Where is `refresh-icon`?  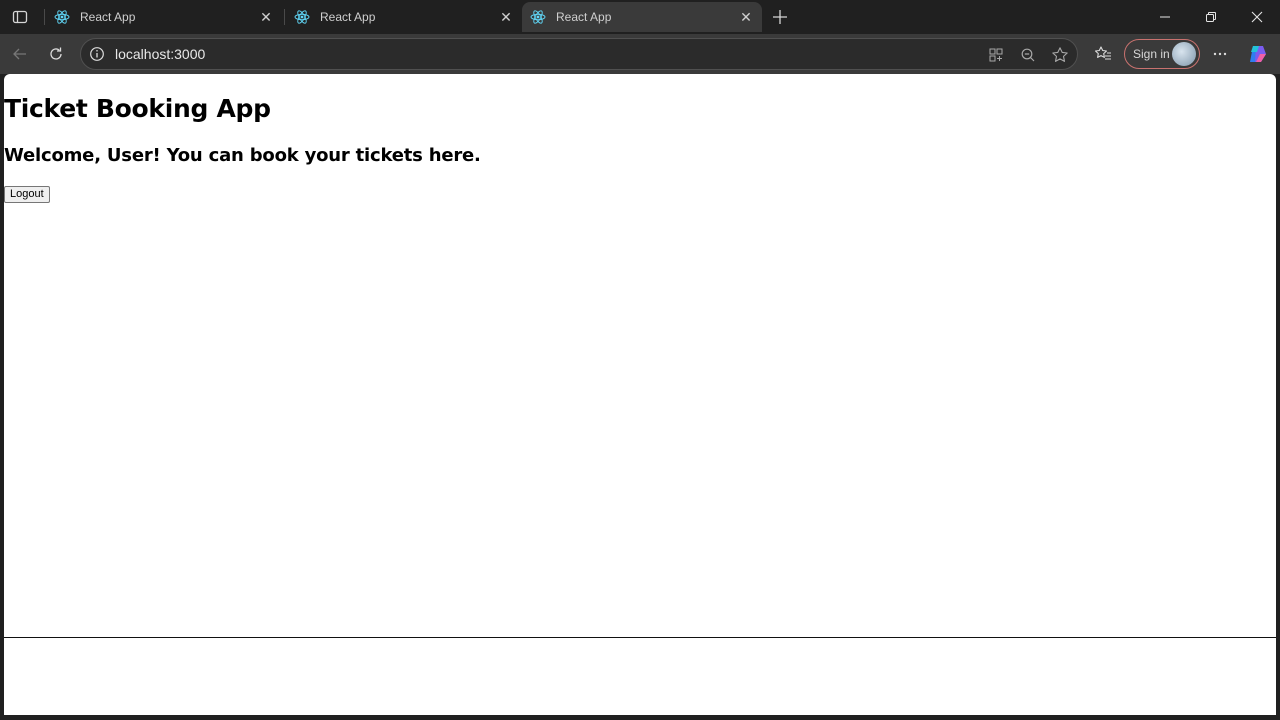 refresh-icon is located at coordinates (56, 53).